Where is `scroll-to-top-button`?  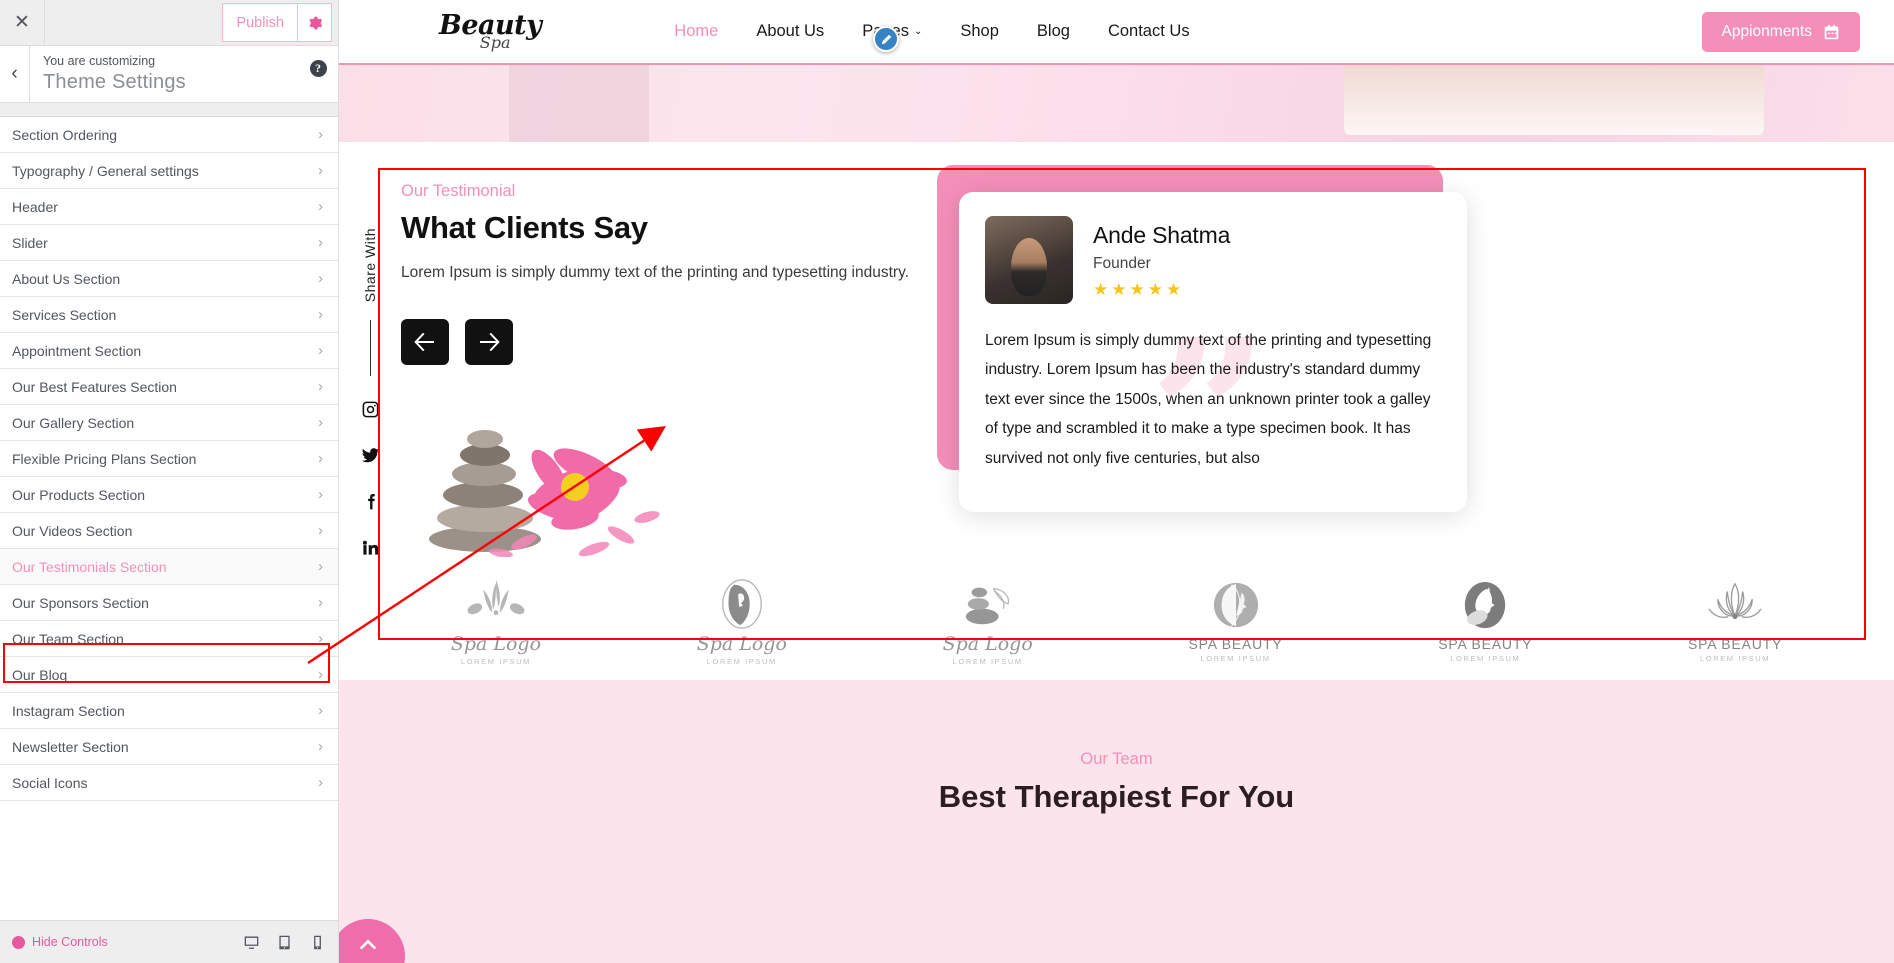 scroll-to-top-button is located at coordinates (372, 941).